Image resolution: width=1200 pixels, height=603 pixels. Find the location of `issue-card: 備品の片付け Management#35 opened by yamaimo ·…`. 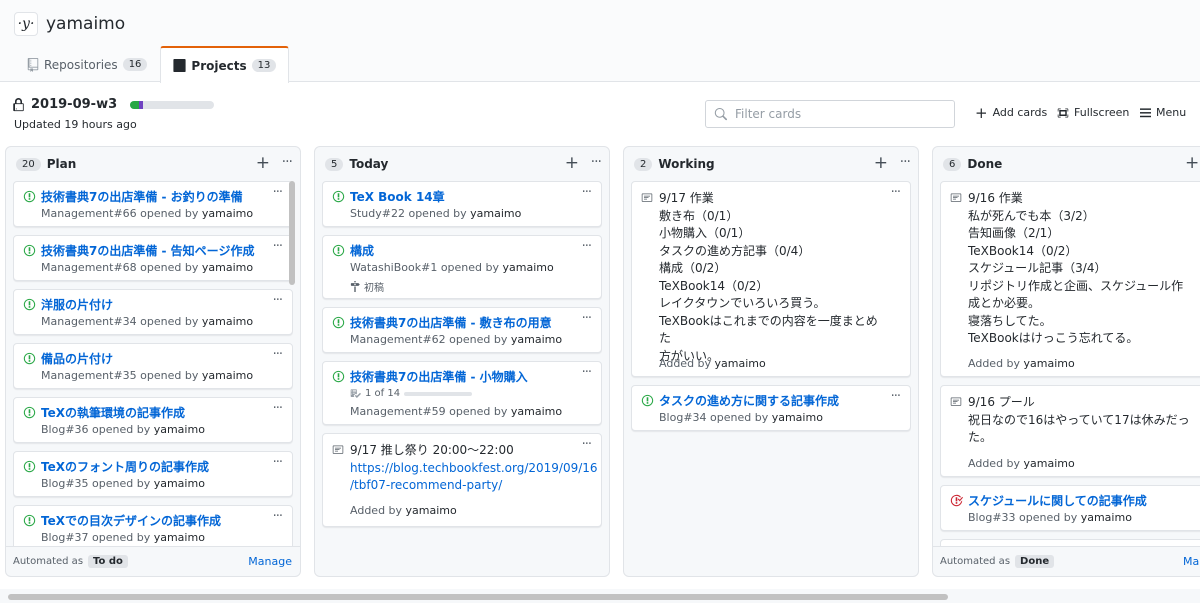

issue-card: 備品の片付け Management#35 opened by yamaimo ·… is located at coordinates (153, 366).